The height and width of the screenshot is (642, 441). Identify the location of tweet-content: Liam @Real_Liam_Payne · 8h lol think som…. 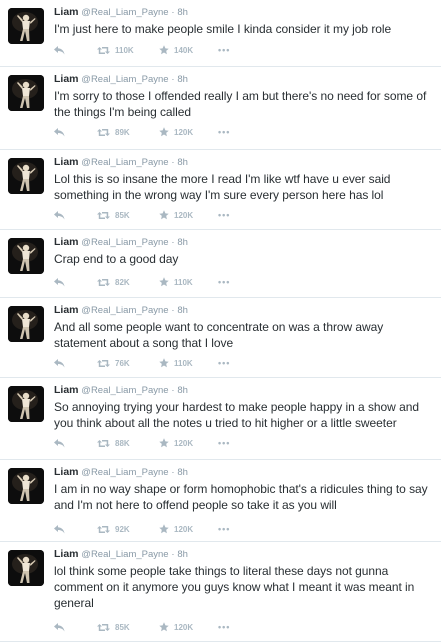
(244, 579).